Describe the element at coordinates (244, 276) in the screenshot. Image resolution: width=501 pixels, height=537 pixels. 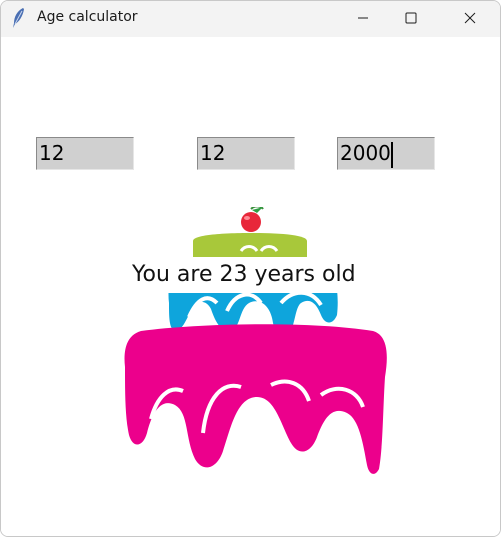
I see `age-result-label: You are 23 years old` at that location.